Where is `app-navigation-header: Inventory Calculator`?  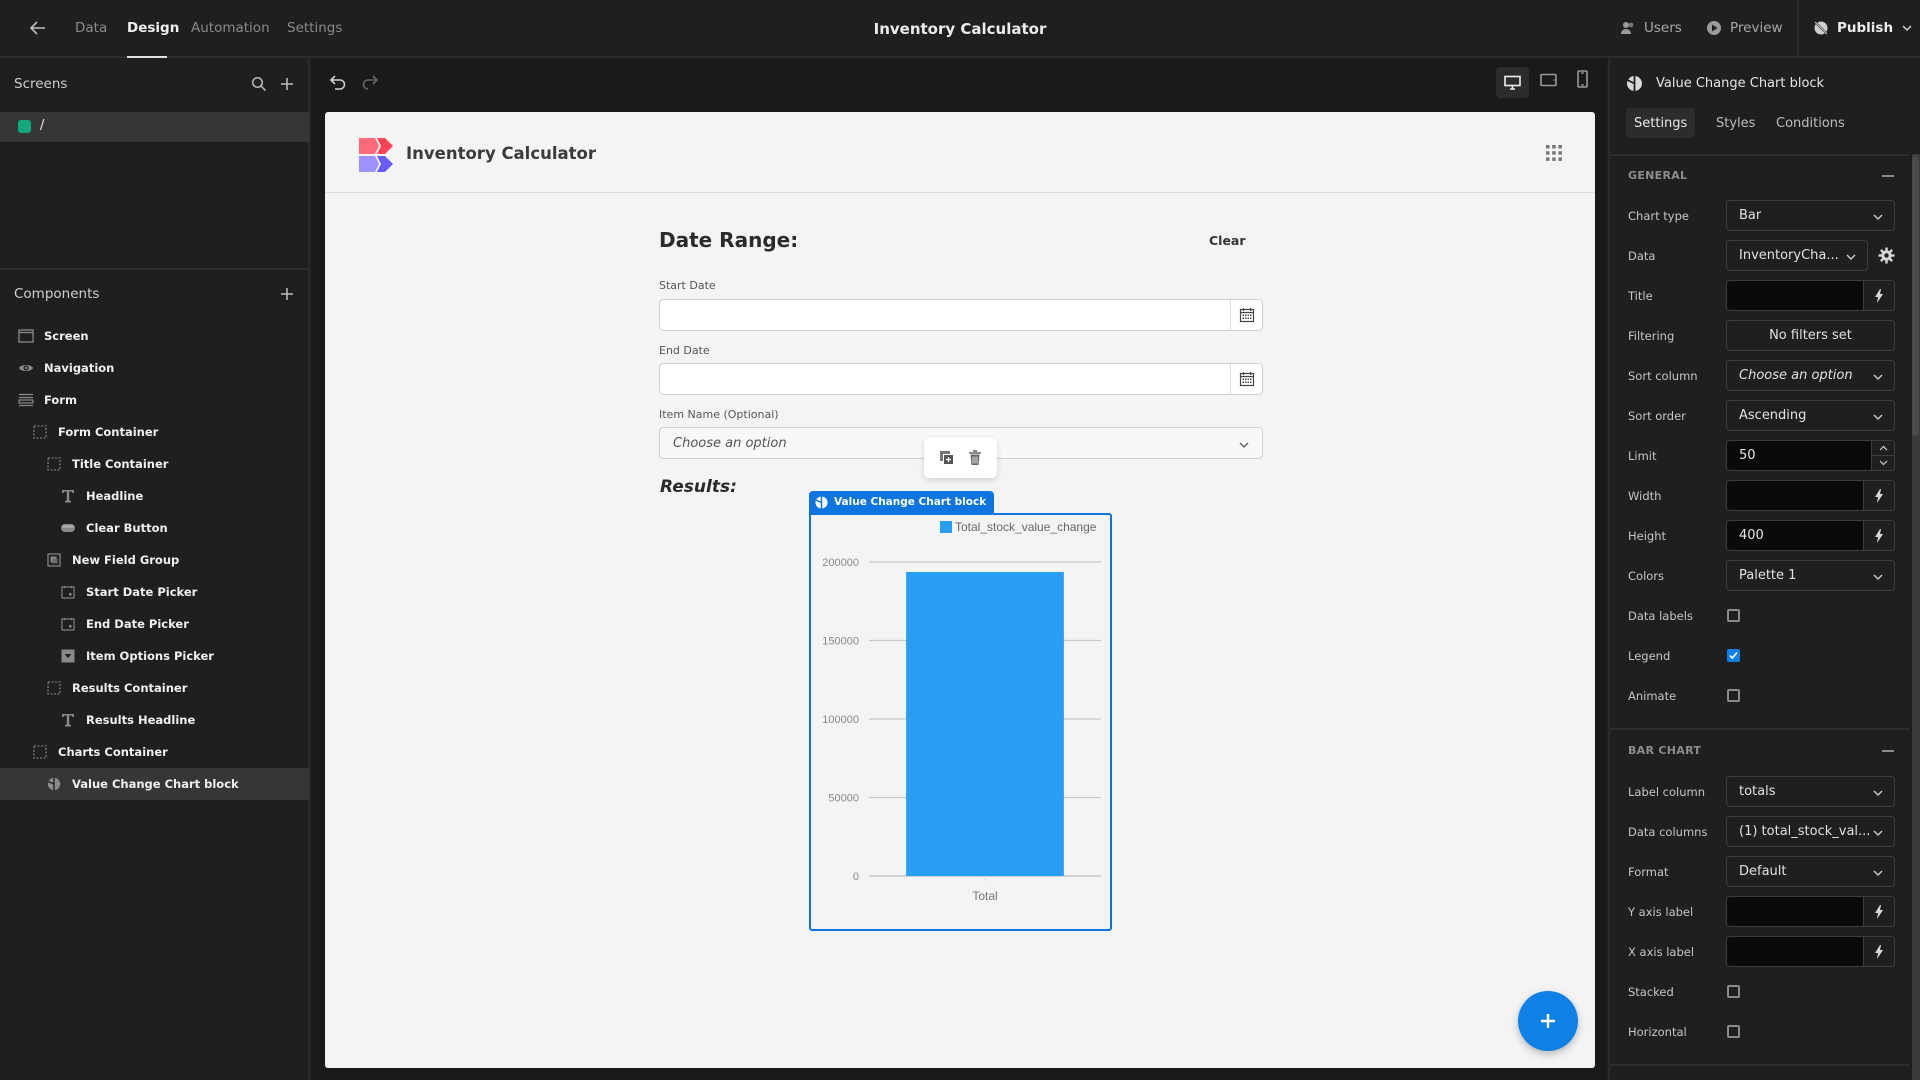
app-navigation-header: Inventory Calculator is located at coordinates (960, 152).